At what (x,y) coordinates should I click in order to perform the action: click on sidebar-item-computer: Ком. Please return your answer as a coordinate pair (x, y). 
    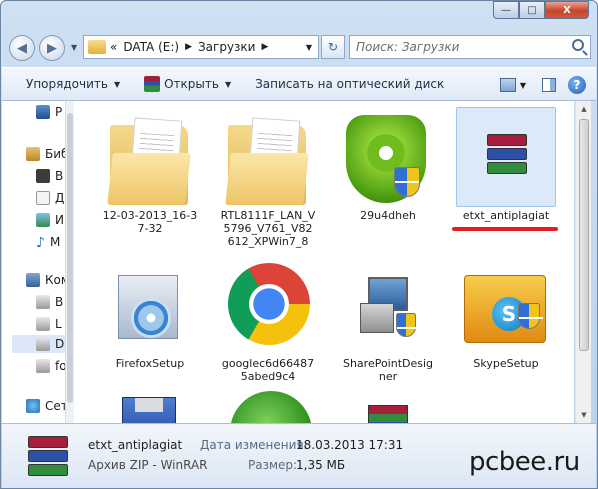
    Looking at the image, I should click on (45, 280).